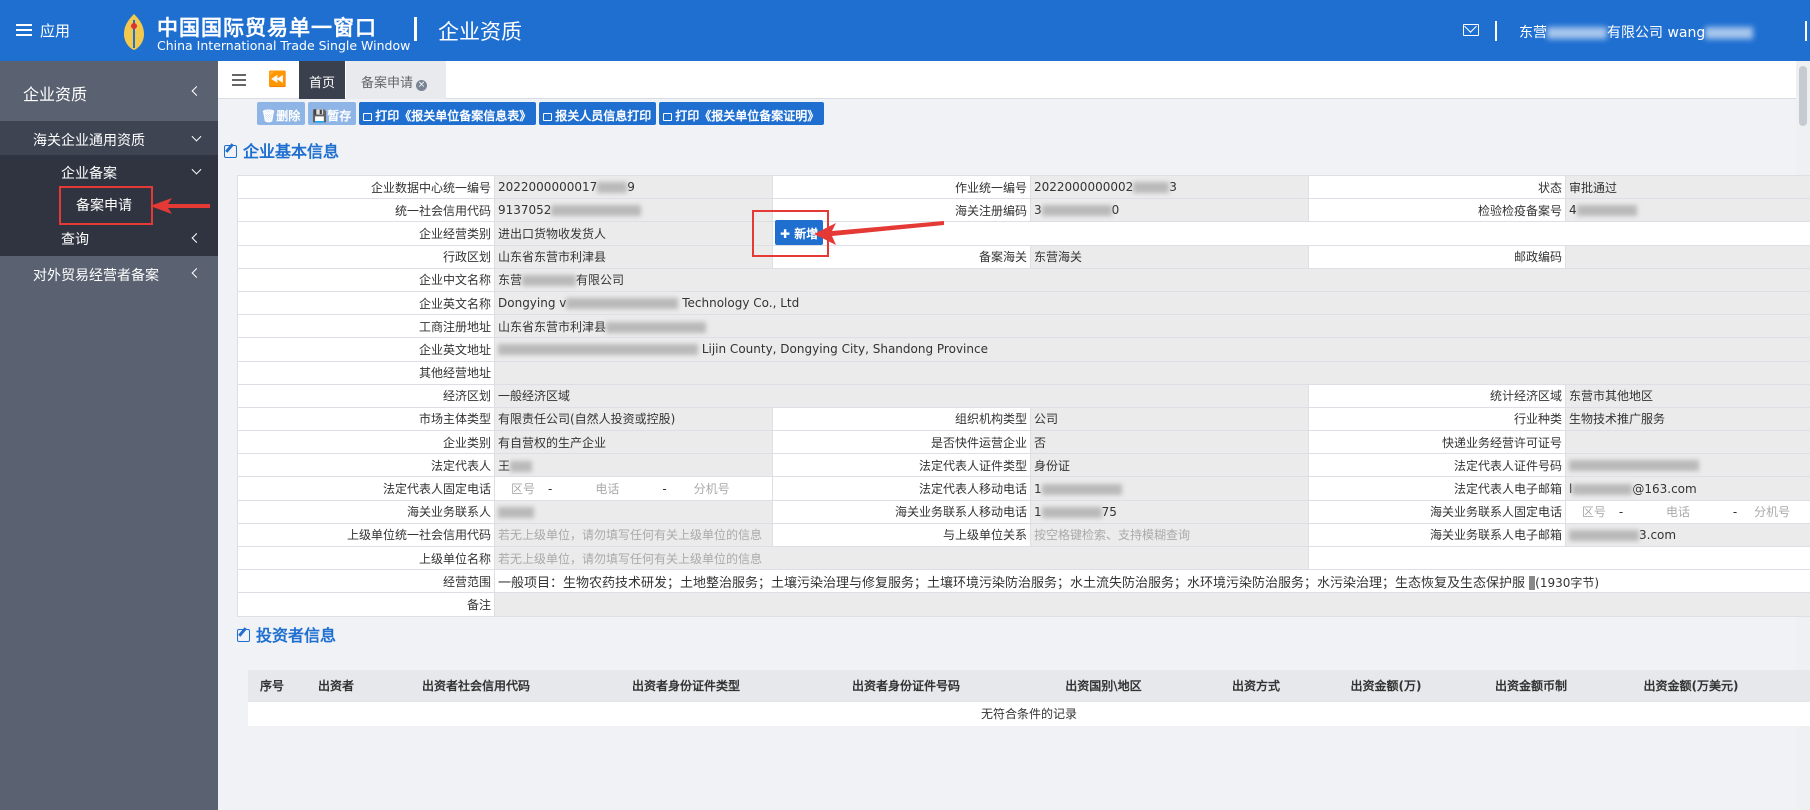 Image resolution: width=1810 pixels, height=810 pixels. What do you see at coordinates (633, 210) in the screenshot?
I see `credit-code-field: 9137052` at bounding box center [633, 210].